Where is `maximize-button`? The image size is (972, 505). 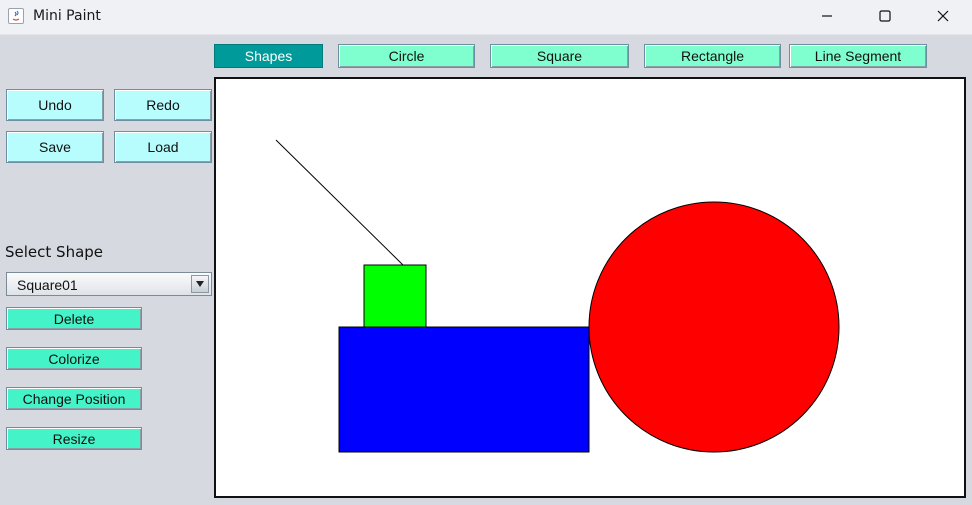
maximize-button is located at coordinates (885, 16).